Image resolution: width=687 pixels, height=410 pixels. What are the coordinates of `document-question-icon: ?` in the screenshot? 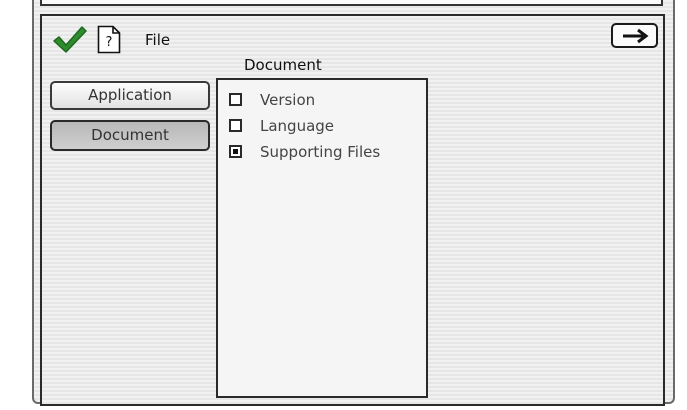 It's located at (109, 39).